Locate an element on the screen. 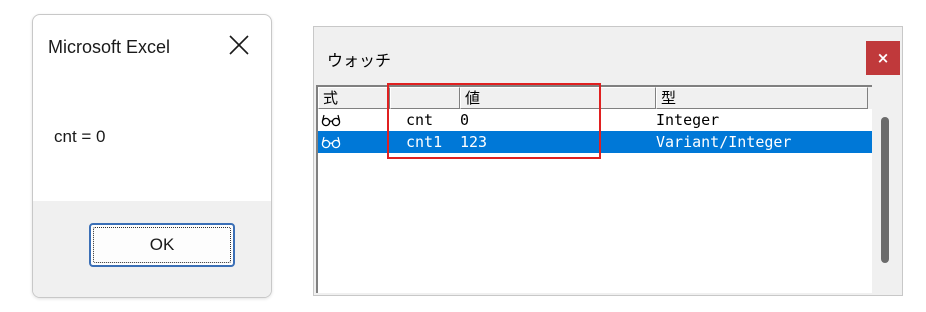  column-header-blank is located at coordinates (425, 98).